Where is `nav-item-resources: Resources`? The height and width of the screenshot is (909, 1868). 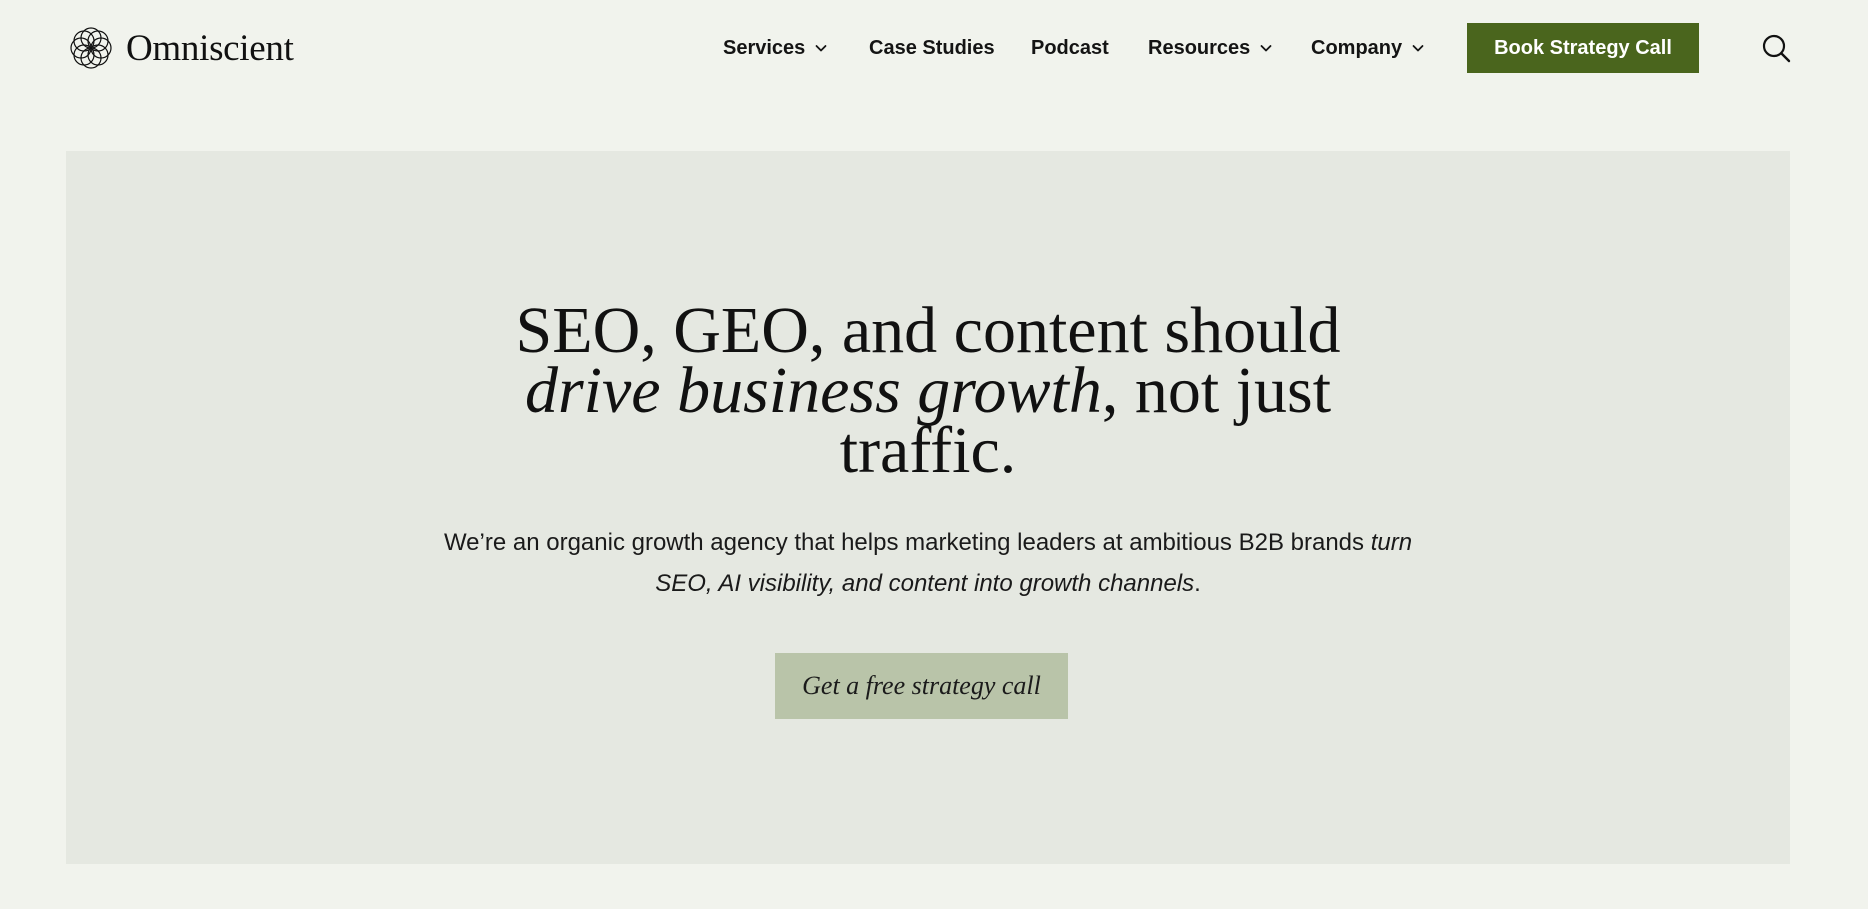
nav-item-resources: Resources is located at coordinates (1210, 48).